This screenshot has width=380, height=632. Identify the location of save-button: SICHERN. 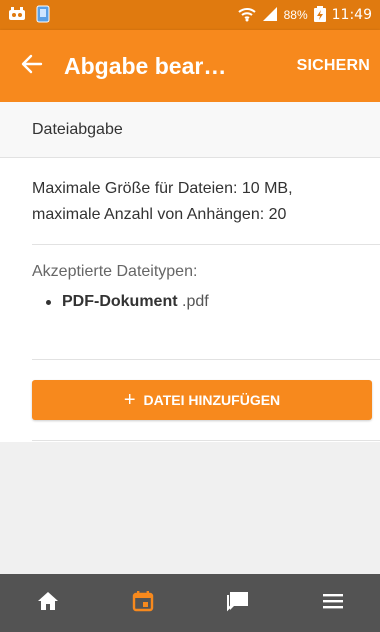
(333, 66).